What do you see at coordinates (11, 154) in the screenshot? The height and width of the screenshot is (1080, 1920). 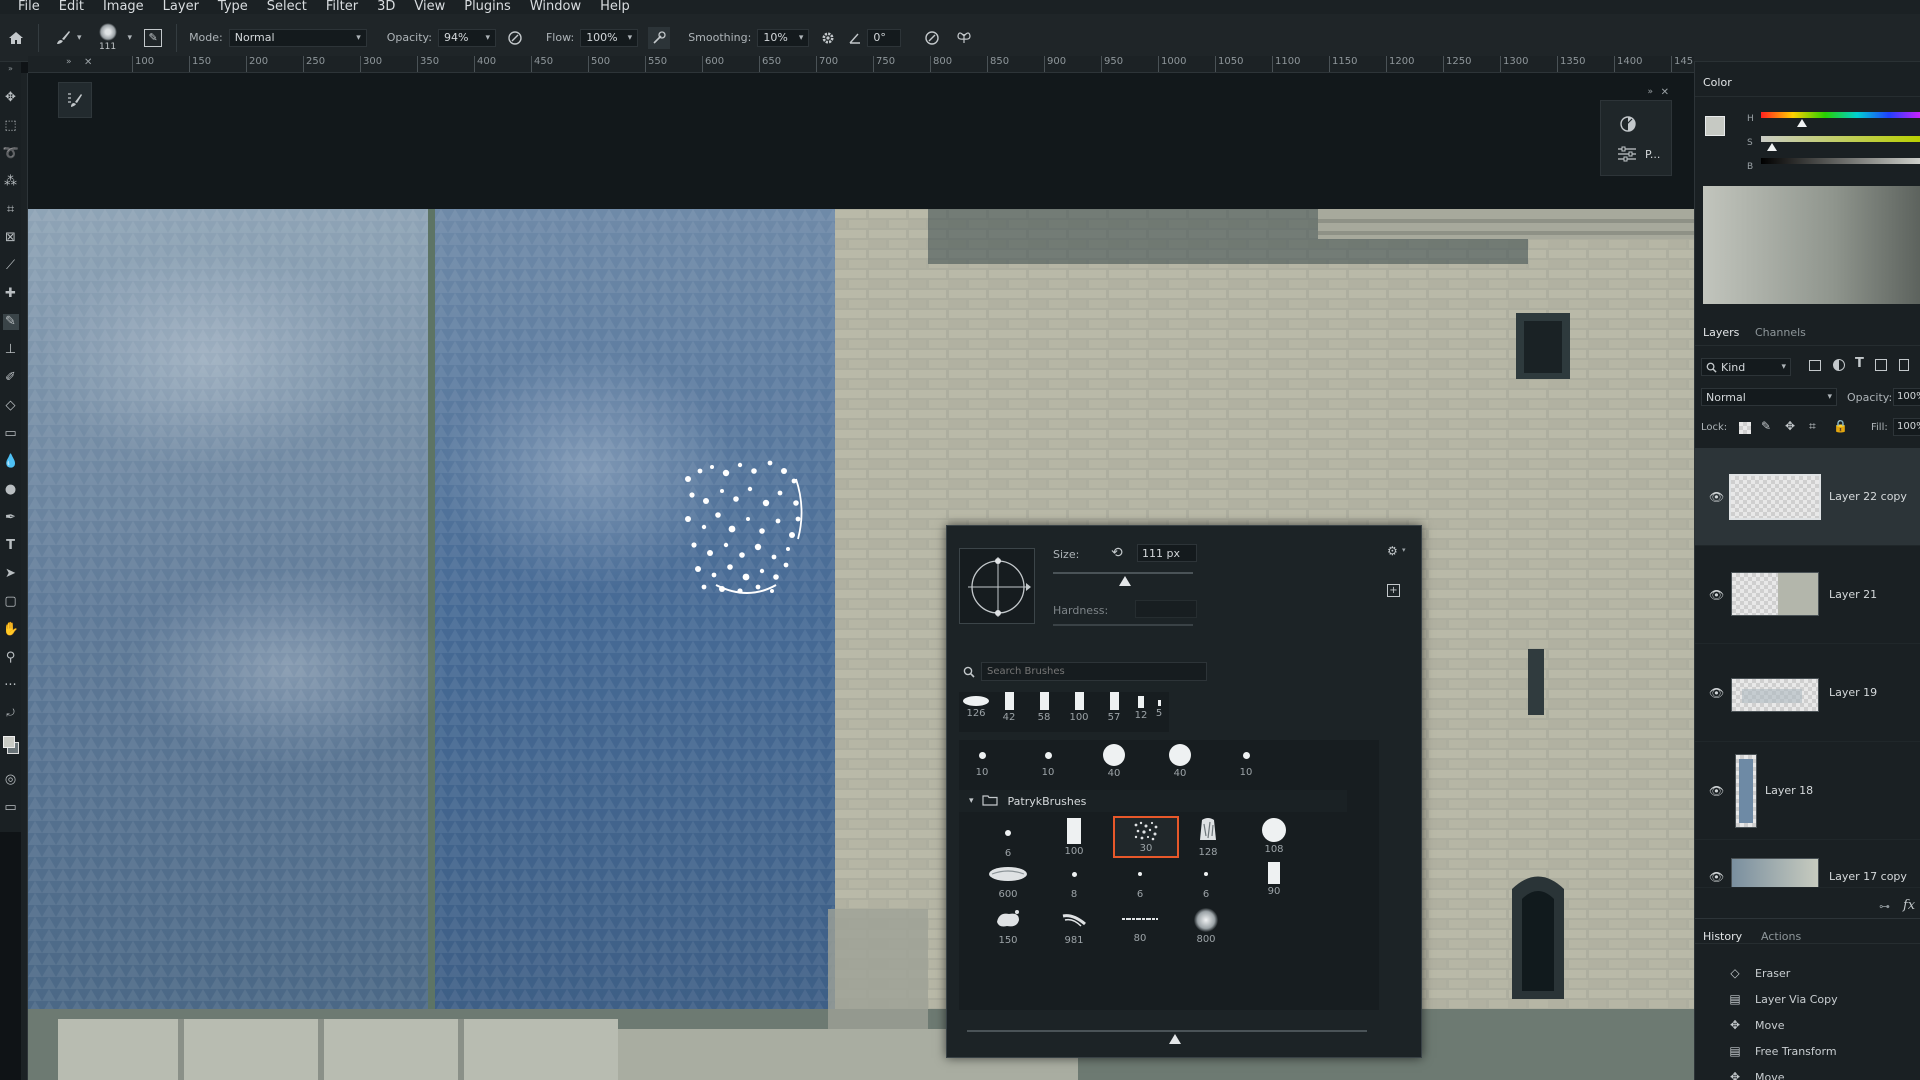 I see `lasso-tool-icon: ➰` at bounding box center [11, 154].